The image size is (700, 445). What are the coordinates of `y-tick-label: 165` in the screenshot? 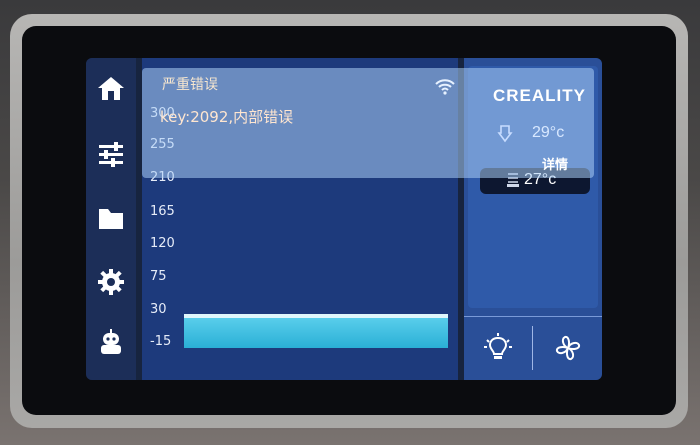 It's located at (162, 211).